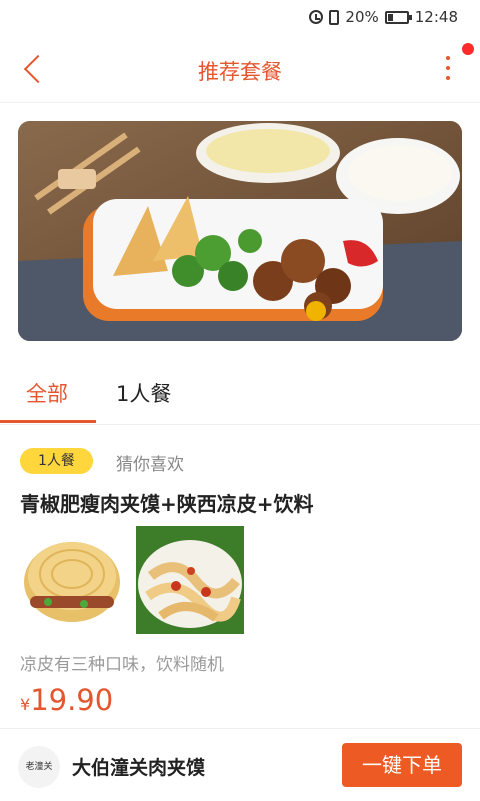 The width and height of the screenshot is (480, 801). Describe the element at coordinates (47, 393) in the screenshot. I see `tab-all: 全部` at that location.